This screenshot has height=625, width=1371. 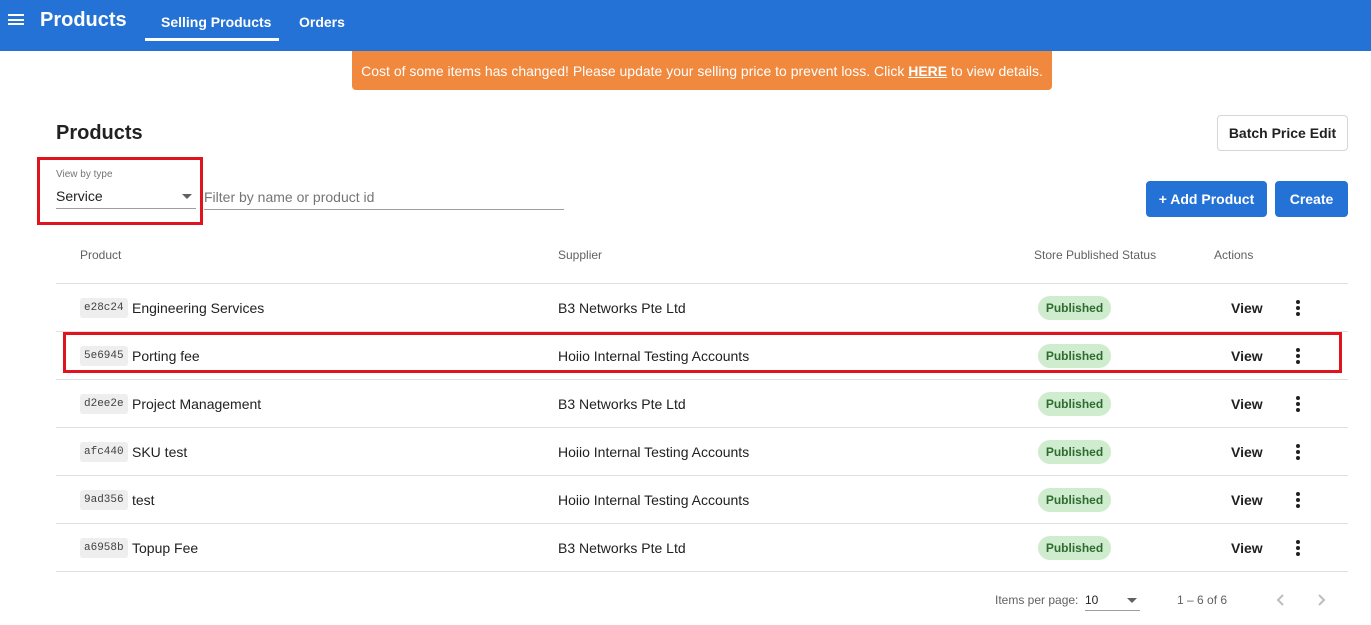 I want to click on product-id-chip: d2ee2e, so click(x=104, y=404).